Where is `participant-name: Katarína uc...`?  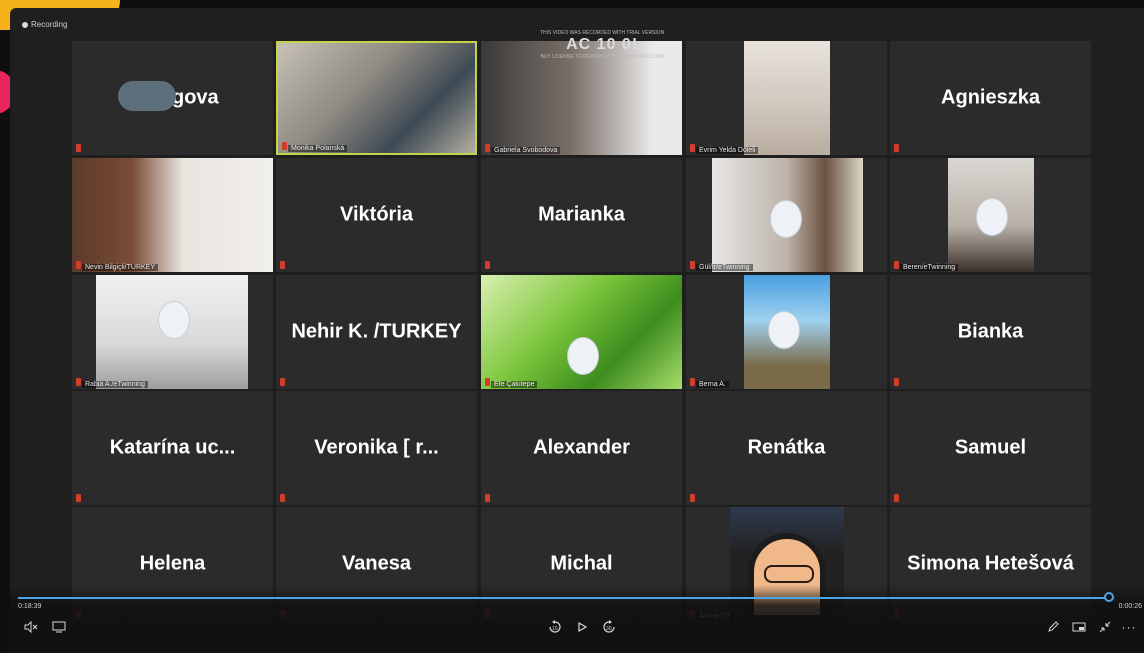 participant-name: Katarína uc... is located at coordinates (172, 447).